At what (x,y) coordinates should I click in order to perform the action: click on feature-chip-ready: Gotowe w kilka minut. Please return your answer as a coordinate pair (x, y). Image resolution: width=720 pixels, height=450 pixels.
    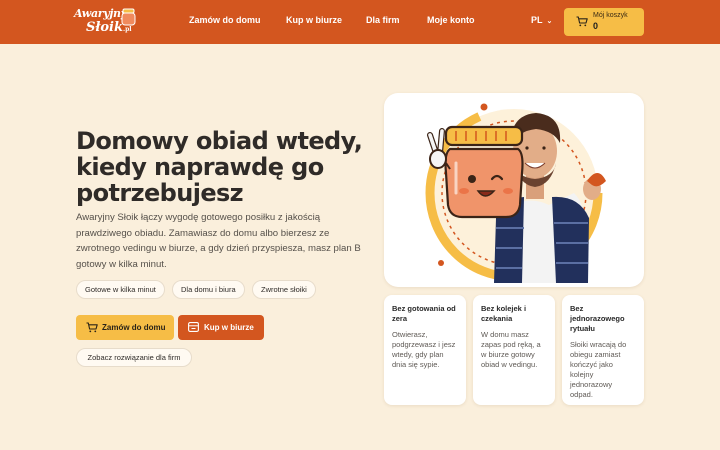
    Looking at the image, I should click on (120, 289).